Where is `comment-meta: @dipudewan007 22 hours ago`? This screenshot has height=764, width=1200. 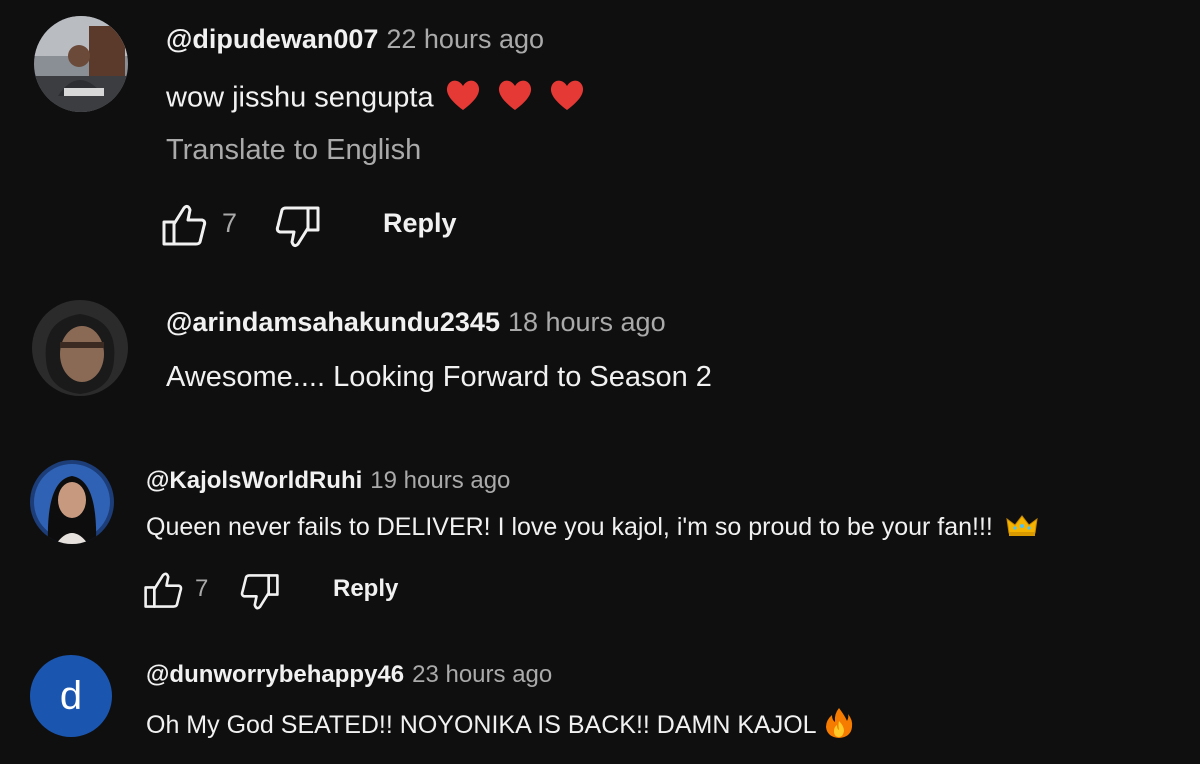 comment-meta: @dipudewan007 22 hours ago is located at coordinates (355, 39).